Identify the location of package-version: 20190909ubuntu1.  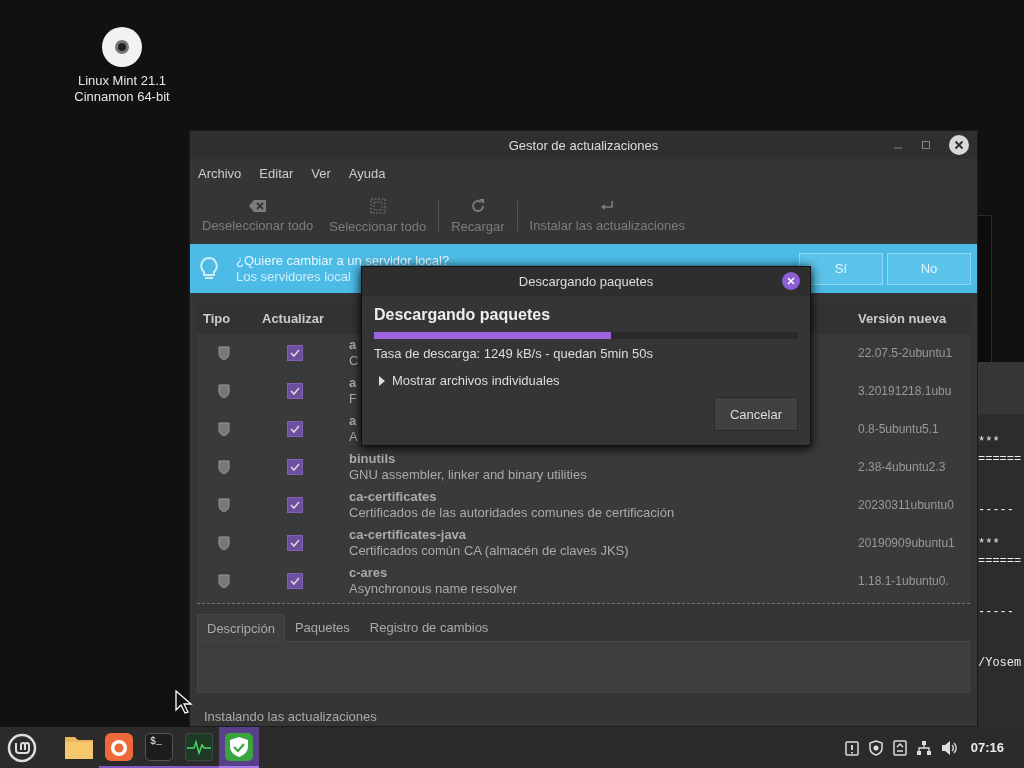
(906, 543).